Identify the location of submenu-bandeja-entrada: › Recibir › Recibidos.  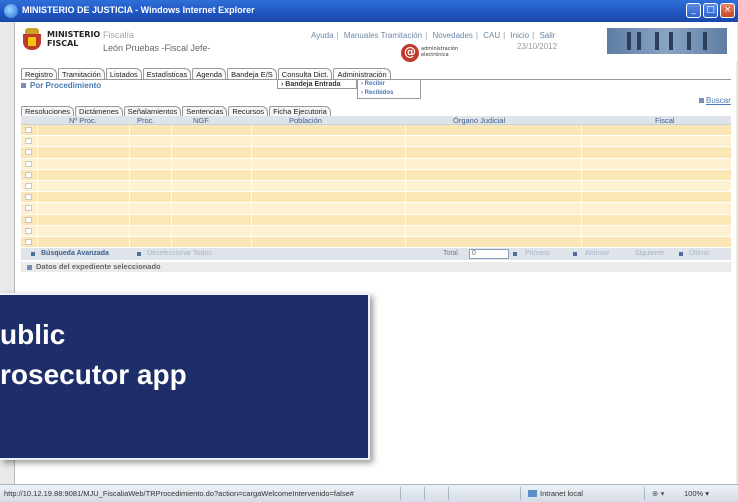
(389, 89).